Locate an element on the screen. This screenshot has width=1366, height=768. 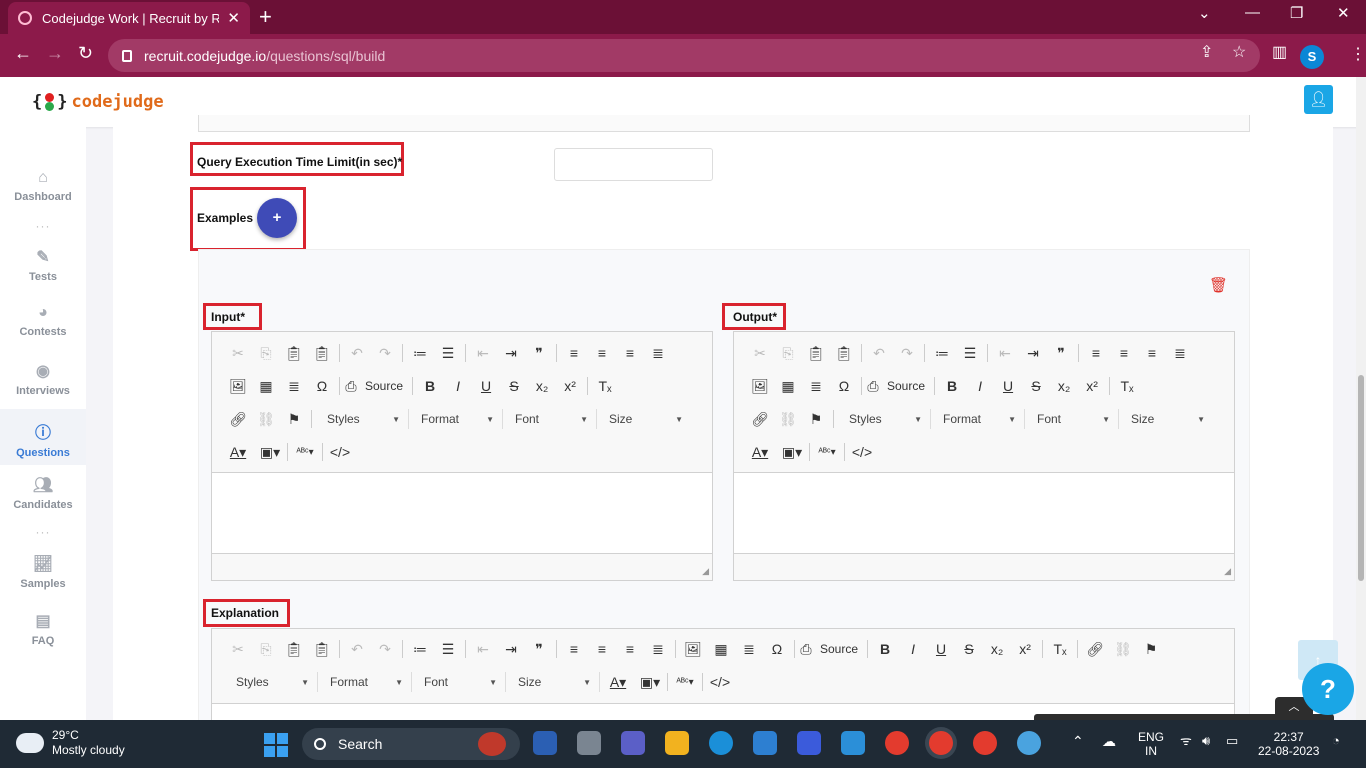
globe-app-icon is located at coordinates (1029, 743).